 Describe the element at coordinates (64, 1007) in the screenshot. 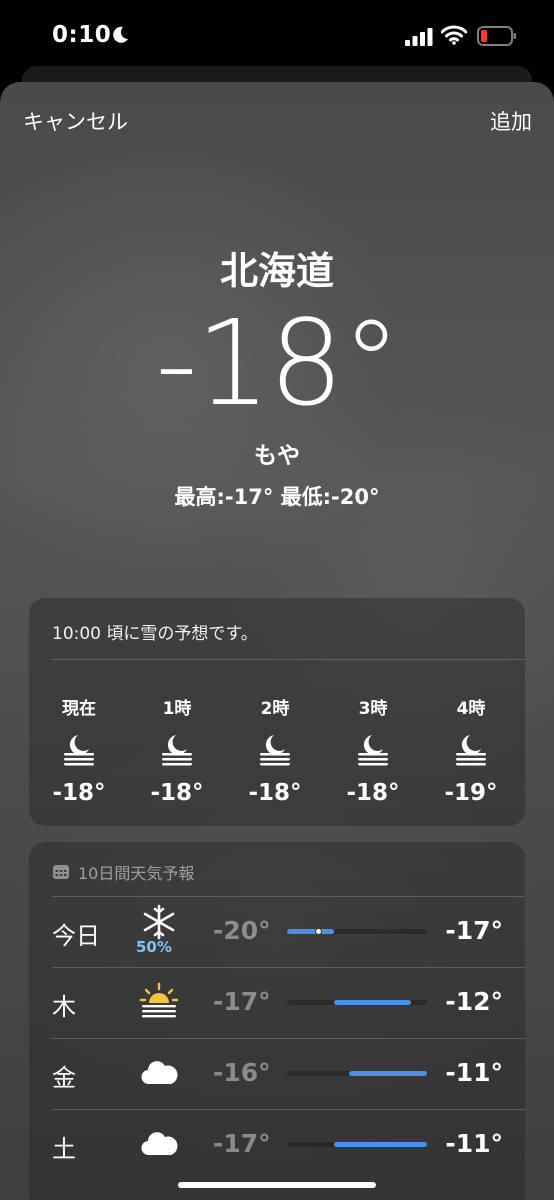

I see `day-name: 木` at that location.